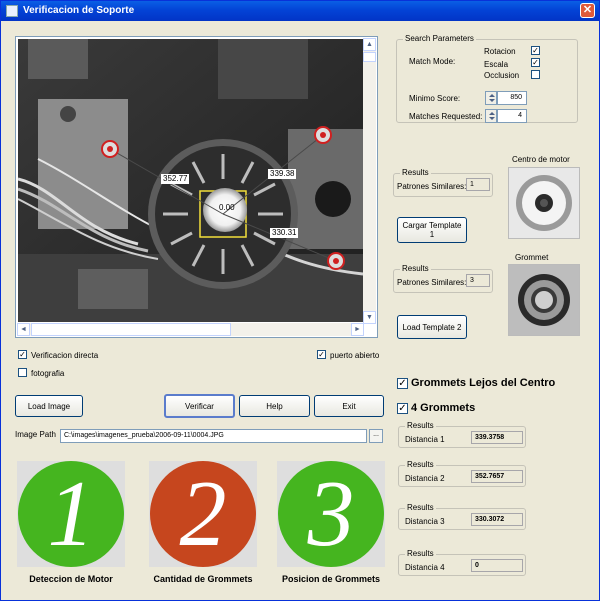 This screenshot has height=601, width=600. What do you see at coordinates (512, 116) in the screenshot?
I see `matches-requested-input: 4` at bounding box center [512, 116].